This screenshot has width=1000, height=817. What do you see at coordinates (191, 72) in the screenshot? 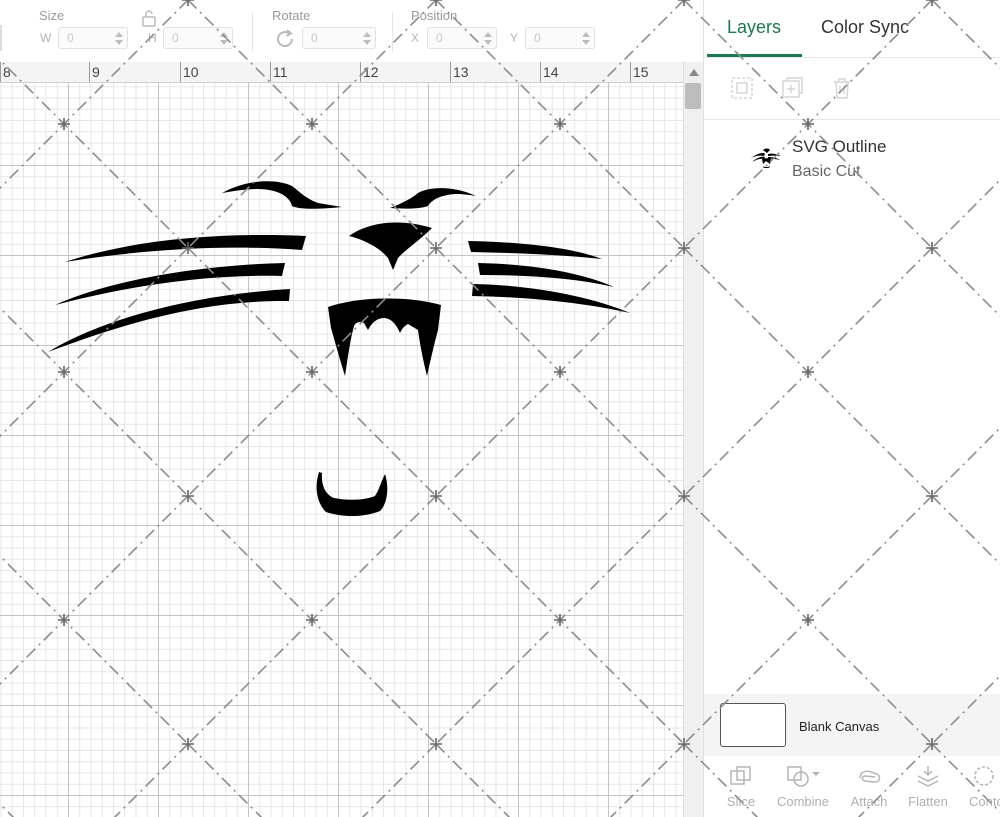
I see `ruler-number: 10` at bounding box center [191, 72].